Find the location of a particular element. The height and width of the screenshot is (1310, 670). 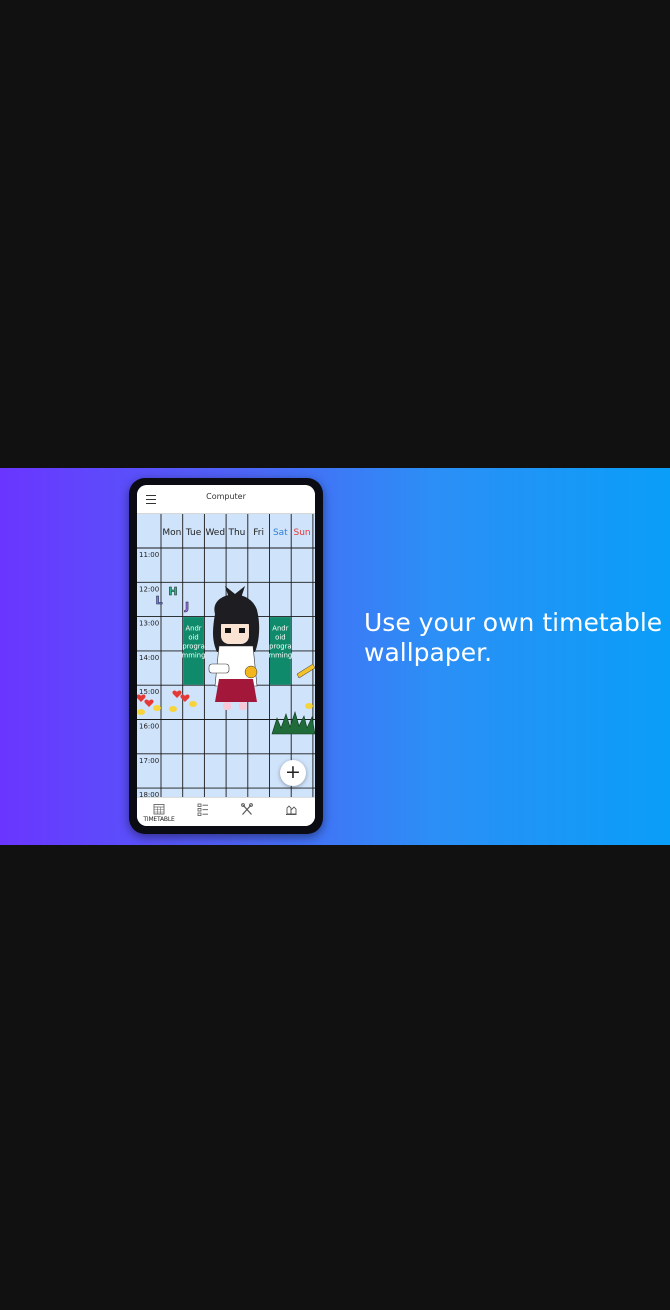

decor-pencil is located at coordinates (305, 671).